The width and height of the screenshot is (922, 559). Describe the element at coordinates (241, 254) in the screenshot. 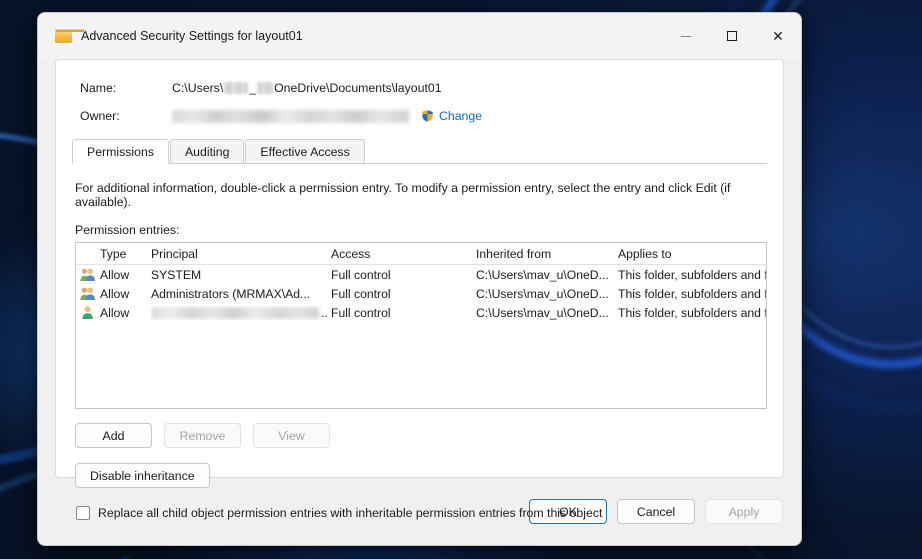

I see `column-header-principal: Principal` at that location.